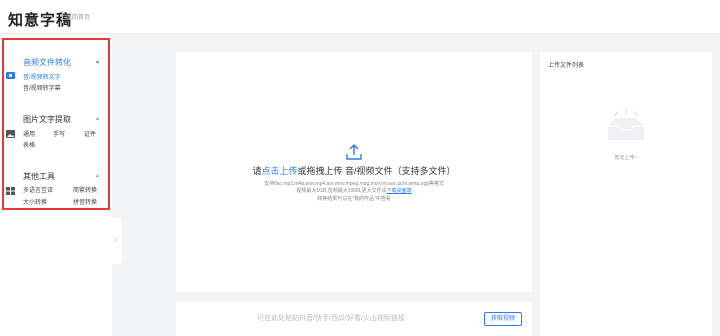 The image size is (720, 336). I want to click on video-link-bar: 可在此处粘贴抖音/快手/西瓜/好看/火山视频链接 获取视频, so click(354, 319).